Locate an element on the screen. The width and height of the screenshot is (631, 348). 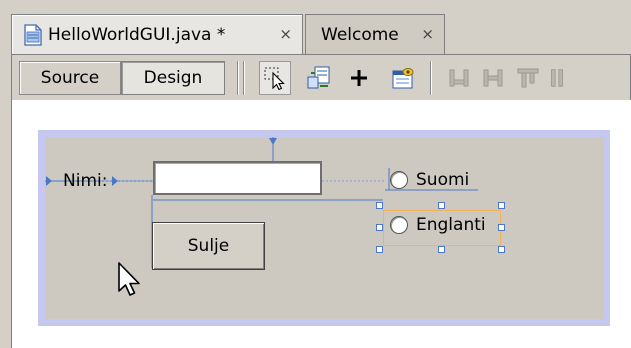
radio-englanti-label: Englanti is located at coordinates (451, 225).